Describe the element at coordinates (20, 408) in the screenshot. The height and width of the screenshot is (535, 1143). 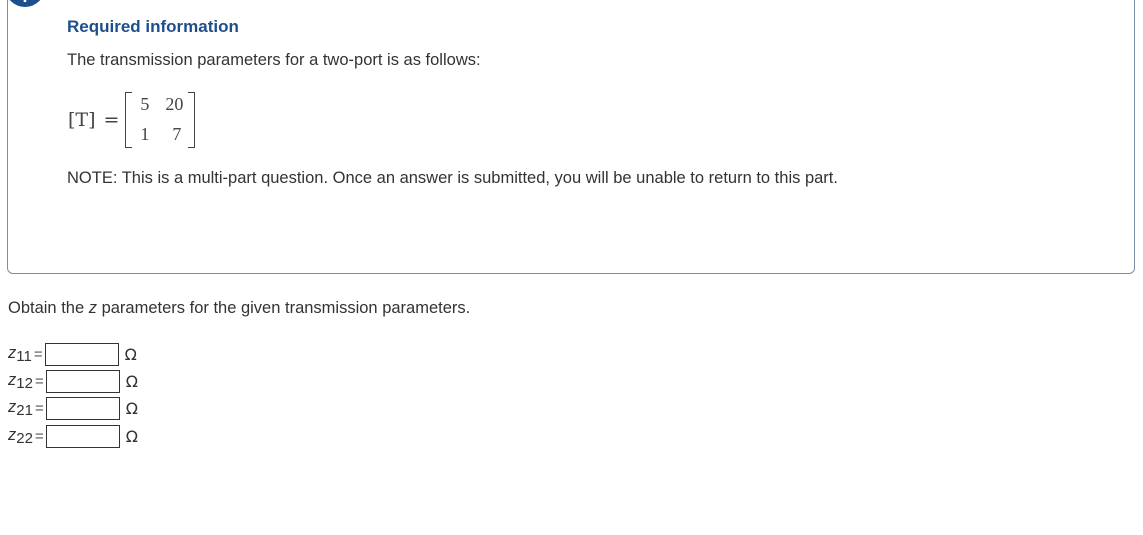
I see `answer-label: z21` at that location.